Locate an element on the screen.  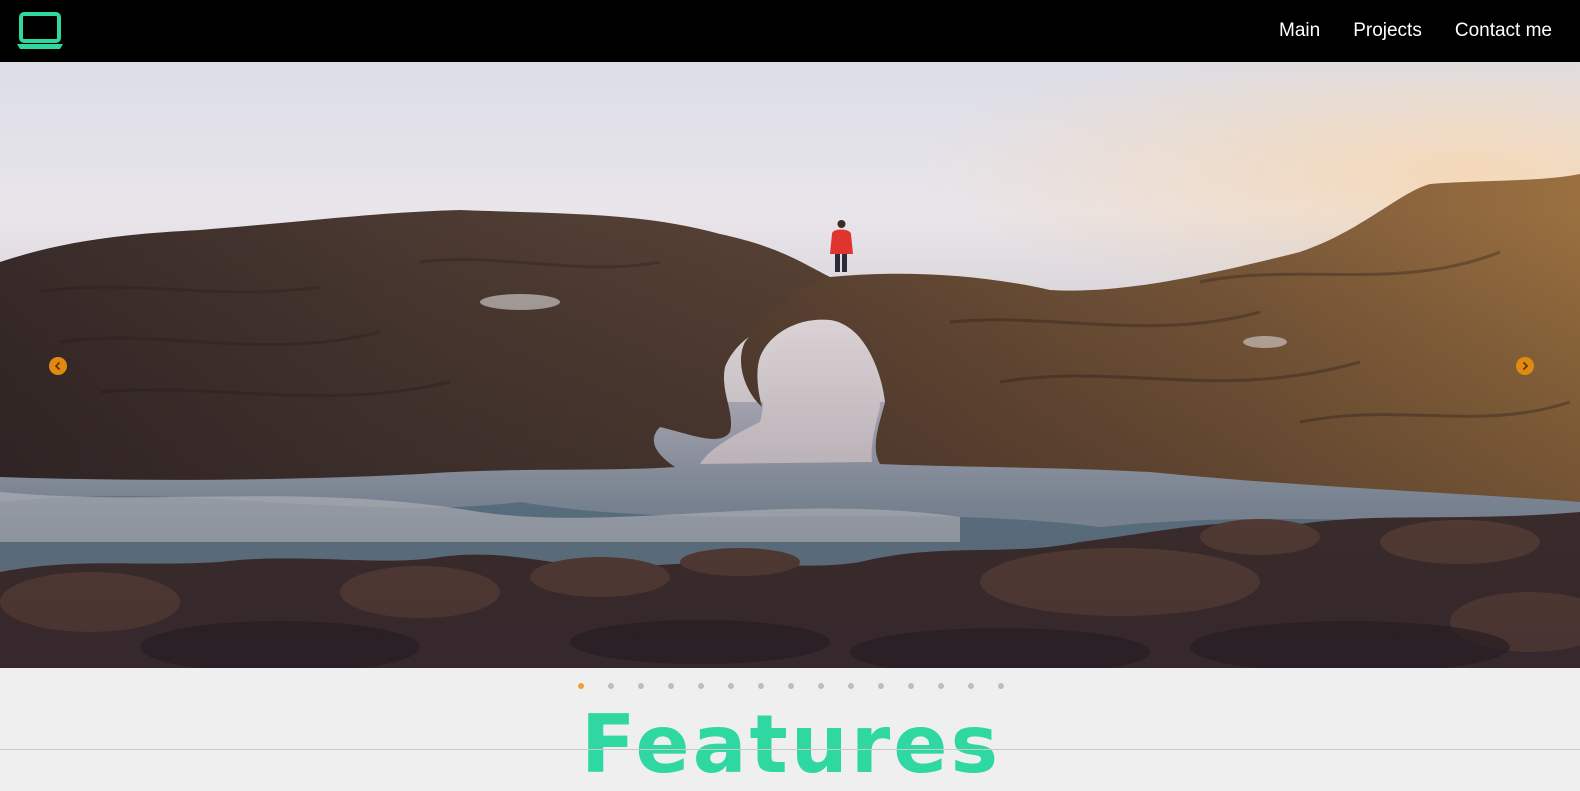
chevron-left-icon is located at coordinates (57, 366).